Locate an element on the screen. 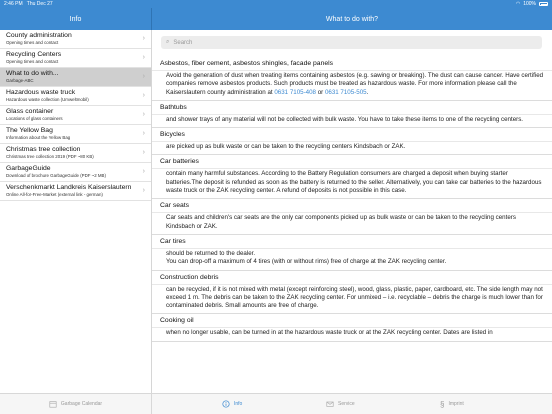  search-icon: ⌕ is located at coordinates (168, 42).